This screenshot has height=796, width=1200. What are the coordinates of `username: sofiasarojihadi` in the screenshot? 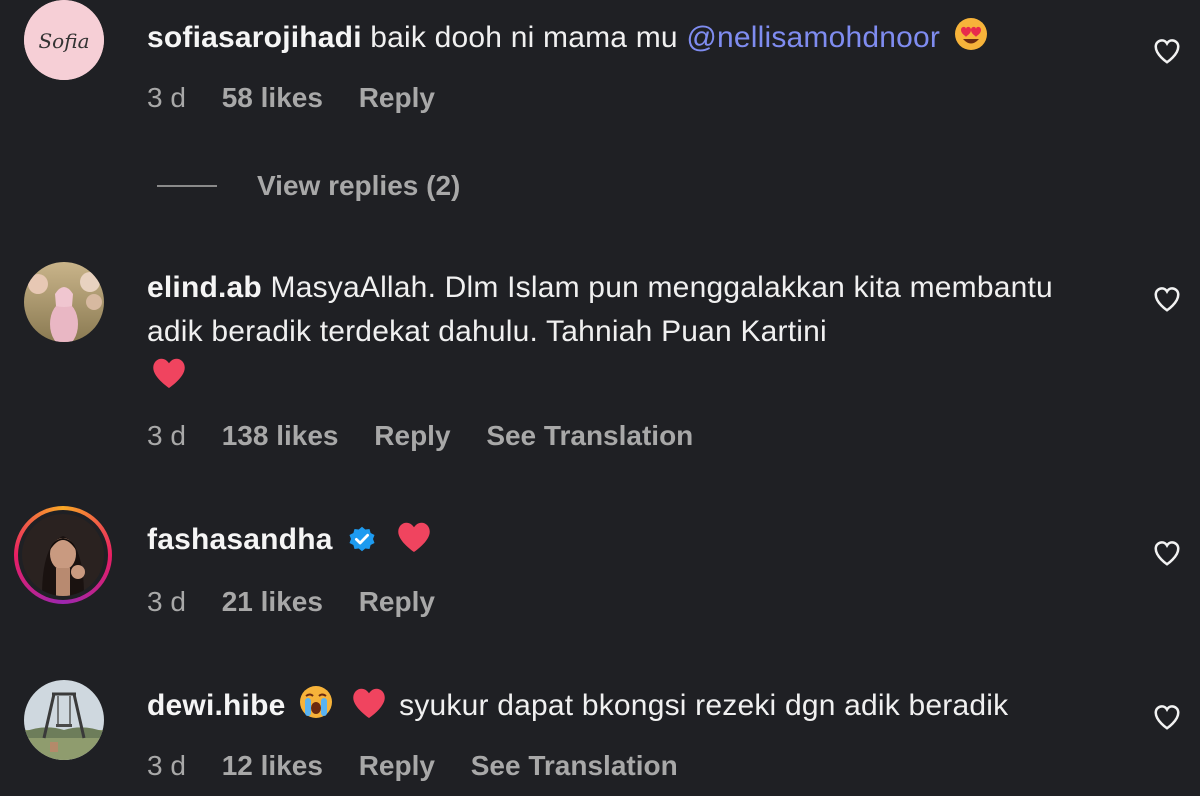 It's located at (254, 37).